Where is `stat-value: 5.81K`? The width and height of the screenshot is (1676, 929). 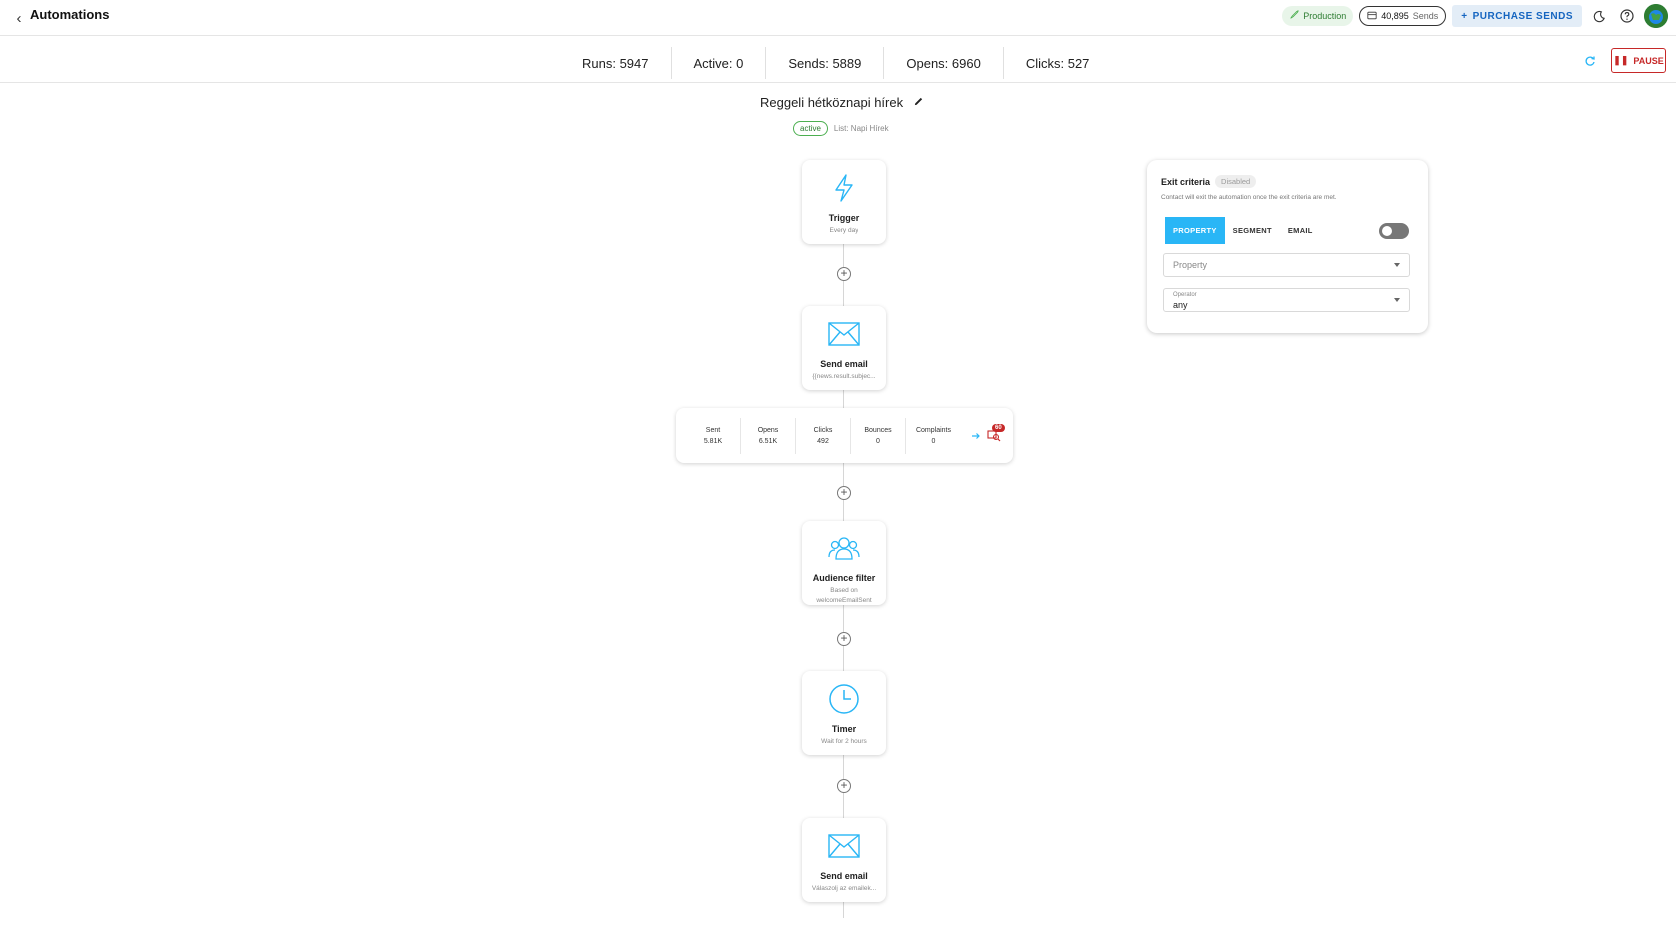
stat-value: 5.81K is located at coordinates (713, 441).